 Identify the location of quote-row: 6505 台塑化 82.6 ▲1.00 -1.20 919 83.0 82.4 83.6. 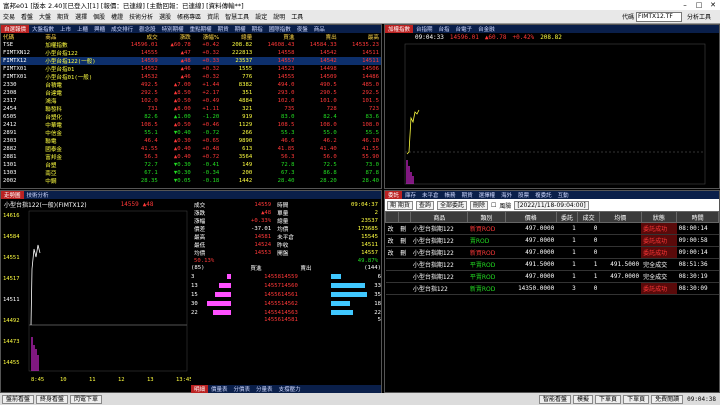
(191, 117).